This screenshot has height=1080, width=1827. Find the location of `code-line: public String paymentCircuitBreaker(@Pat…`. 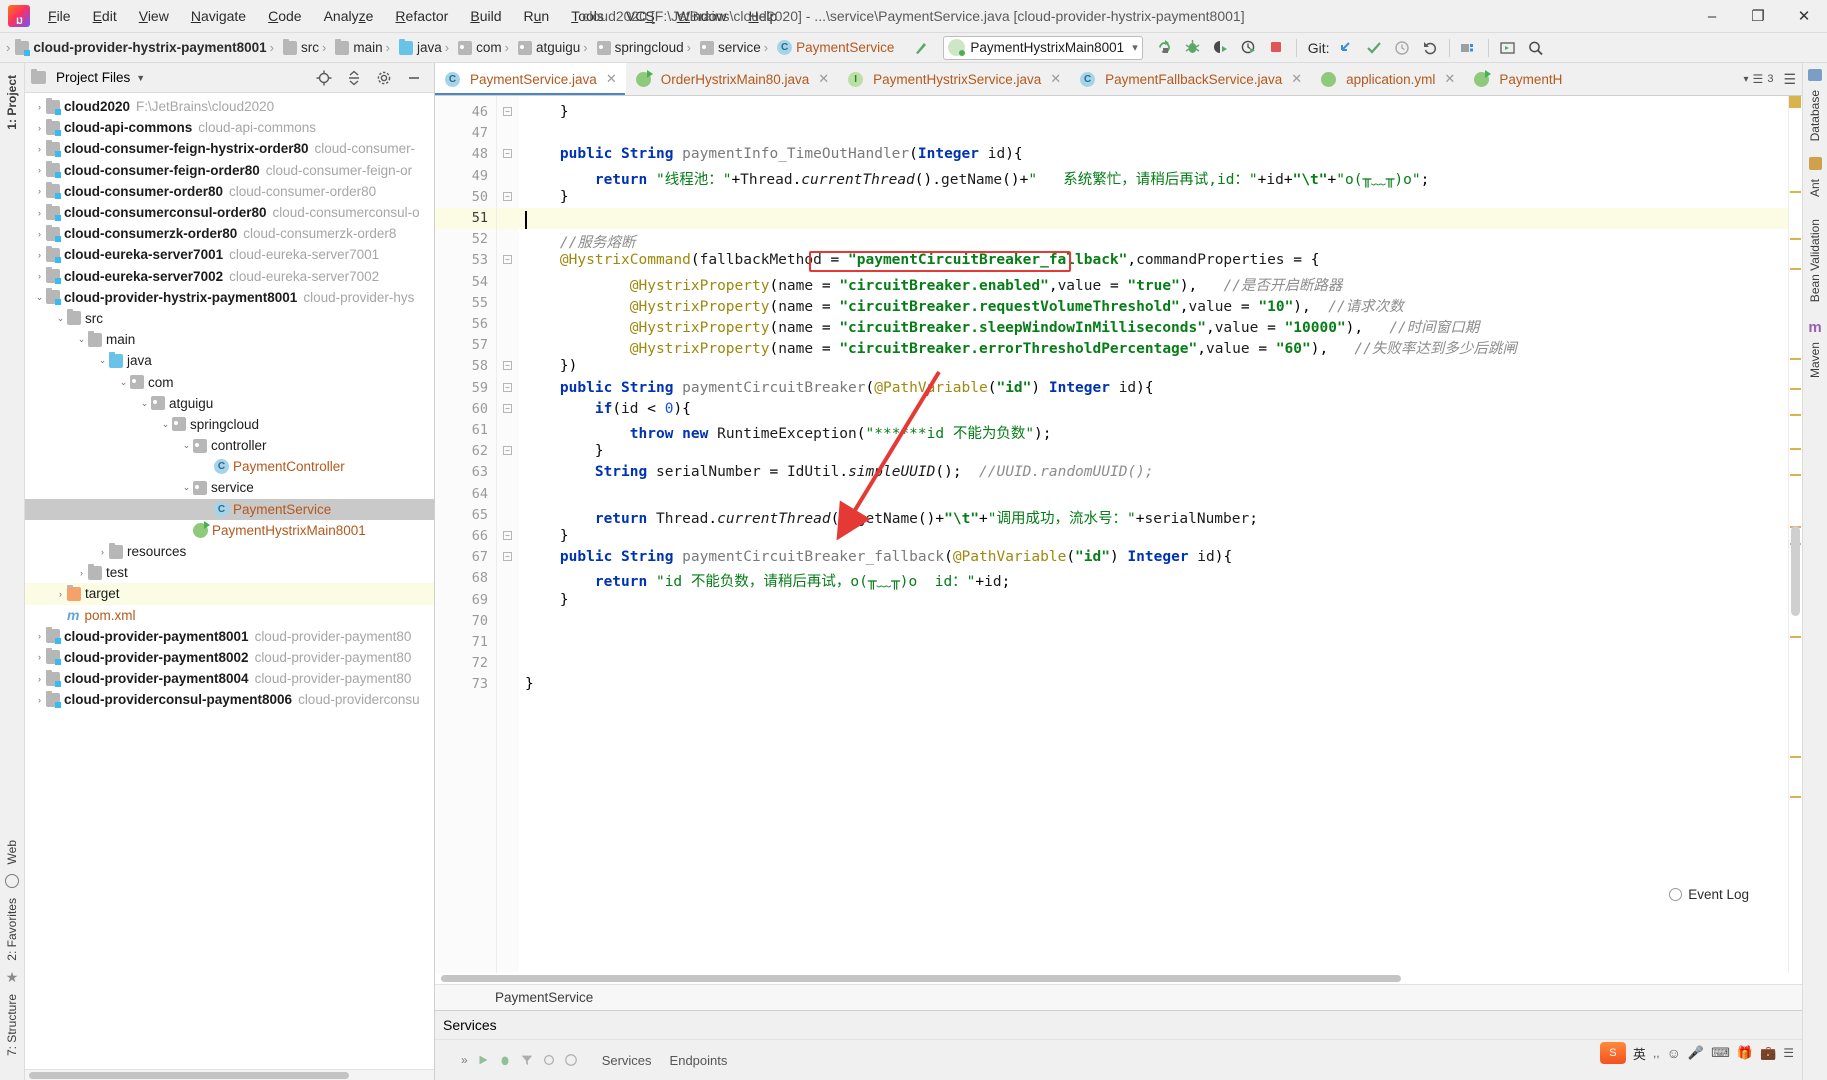

code-line: public String paymentCircuitBreaker(@Pat… is located at coordinates (839, 388).